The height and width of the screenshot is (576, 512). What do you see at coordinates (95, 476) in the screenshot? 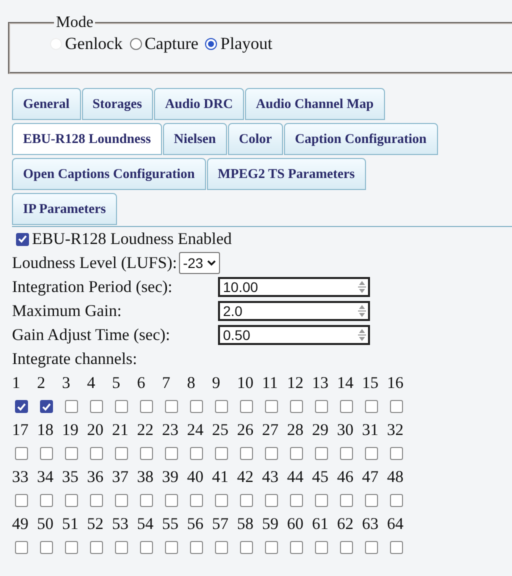
I see `channel-number: 36` at bounding box center [95, 476].